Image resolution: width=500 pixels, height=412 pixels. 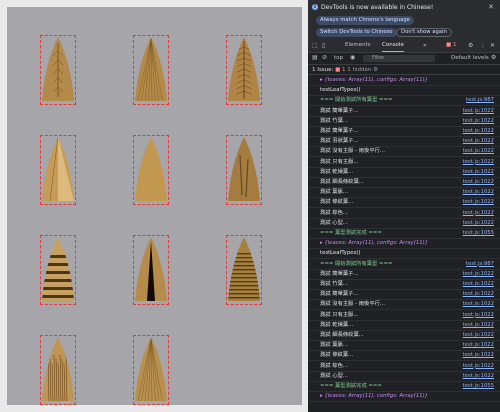 I want to click on kebab-menu-icon: ⋮, so click(x=483, y=45).